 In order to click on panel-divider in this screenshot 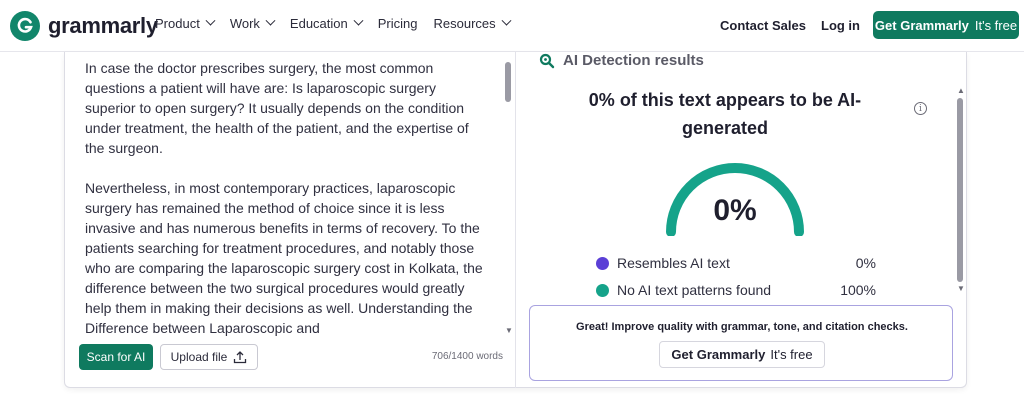, I will do `click(515, 220)`.